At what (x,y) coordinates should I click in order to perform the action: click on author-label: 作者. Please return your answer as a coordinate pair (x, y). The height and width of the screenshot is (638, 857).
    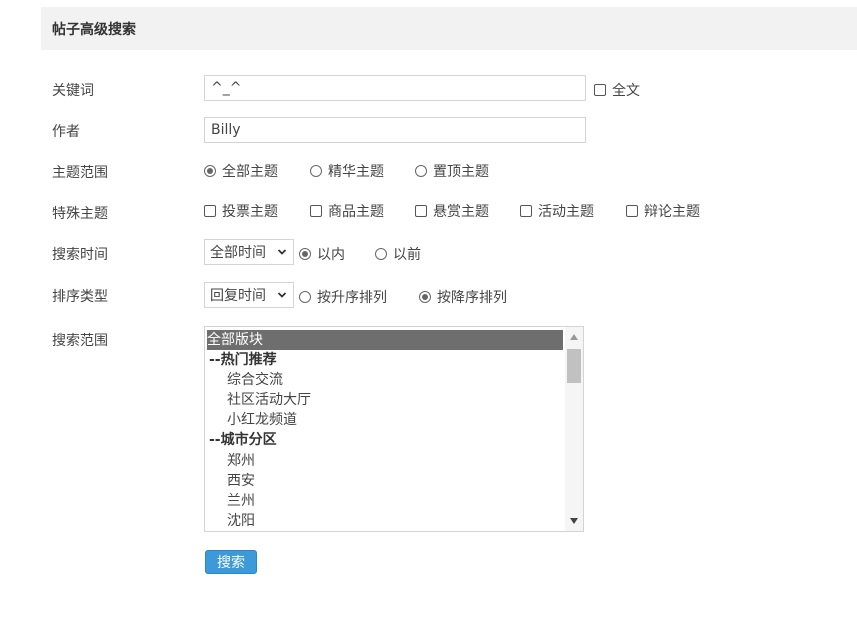
    Looking at the image, I should click on (66, 132).